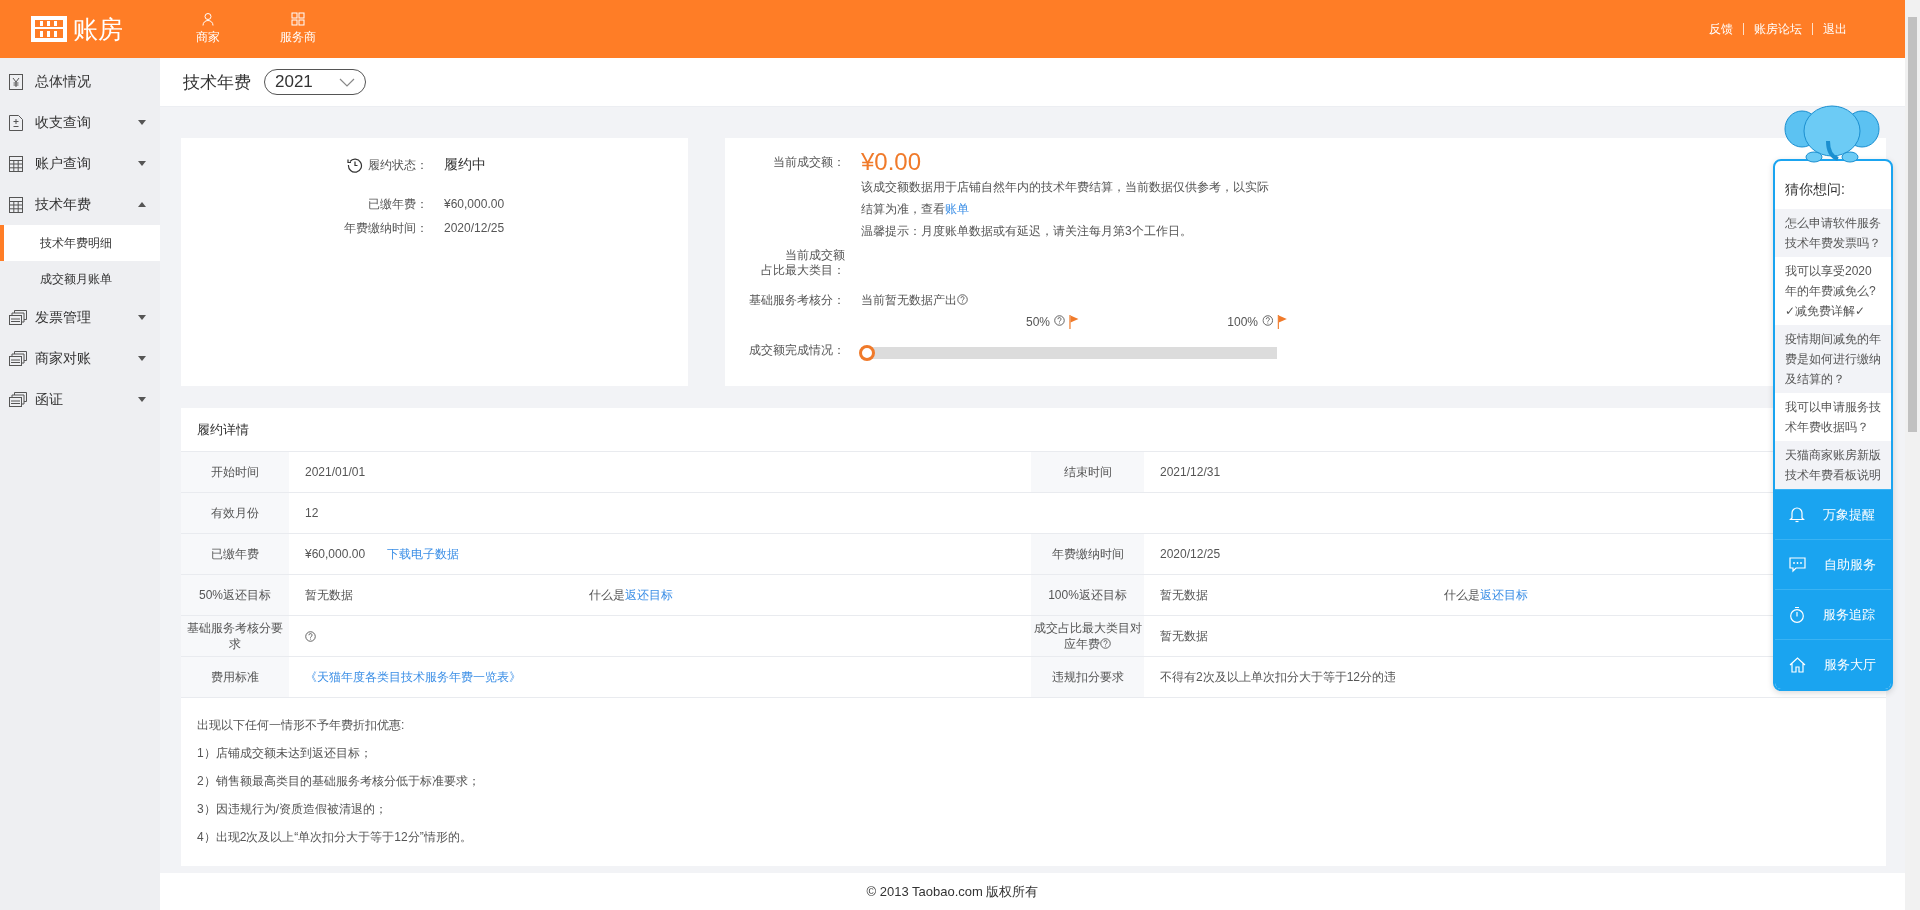  Describe the element at coordinates (80, 399) in the screenshot. I see `sidebar-item: 函证` at that location.